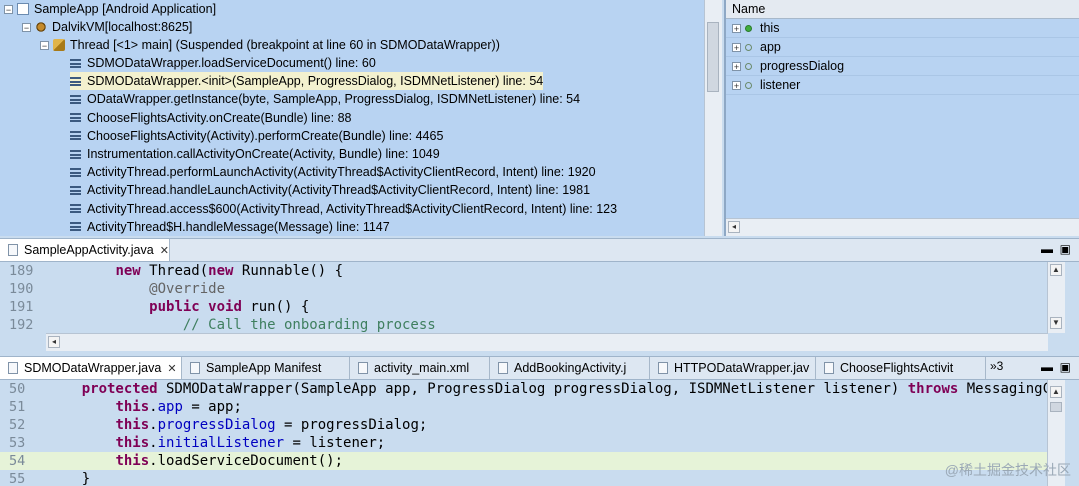  What do you see at coordinates (748, 66) in the screenshot?
I see `field-icon` at bounding box center [748, 66].